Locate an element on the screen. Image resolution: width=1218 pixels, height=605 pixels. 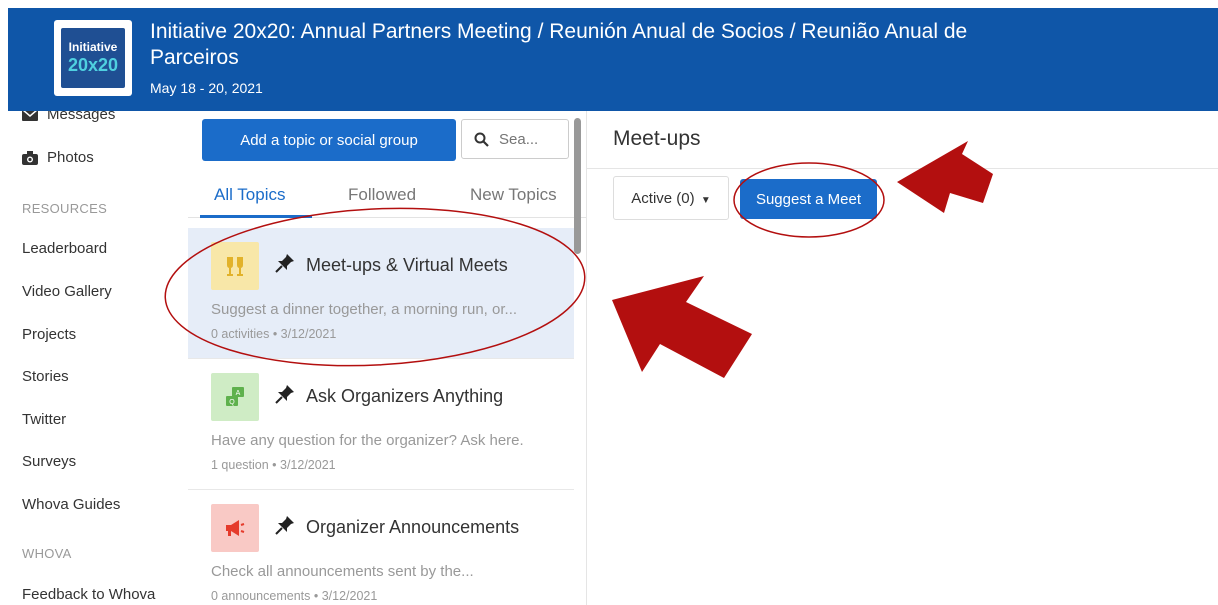
logo-top-text: Initiative is located at coordinates (93, 47).